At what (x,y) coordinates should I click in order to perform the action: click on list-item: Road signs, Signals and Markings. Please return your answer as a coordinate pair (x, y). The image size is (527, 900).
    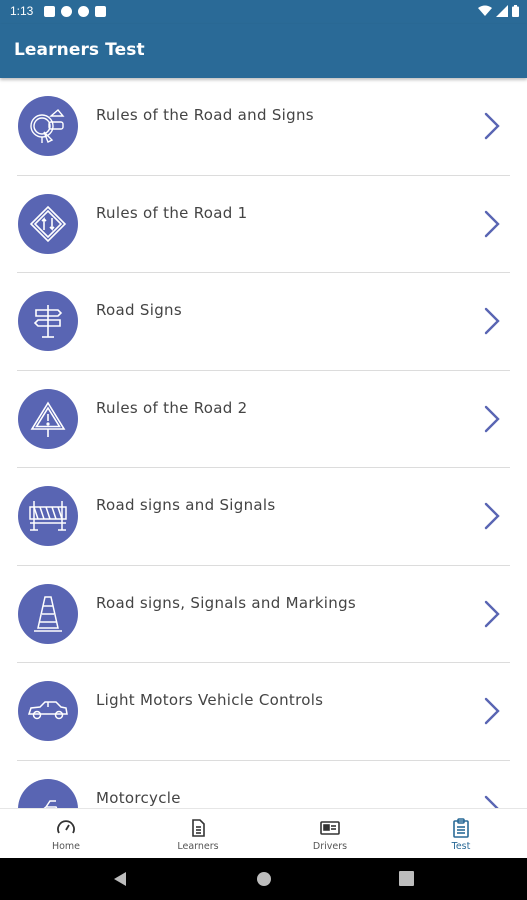
    Looking at the image, I should click on (263, 614).